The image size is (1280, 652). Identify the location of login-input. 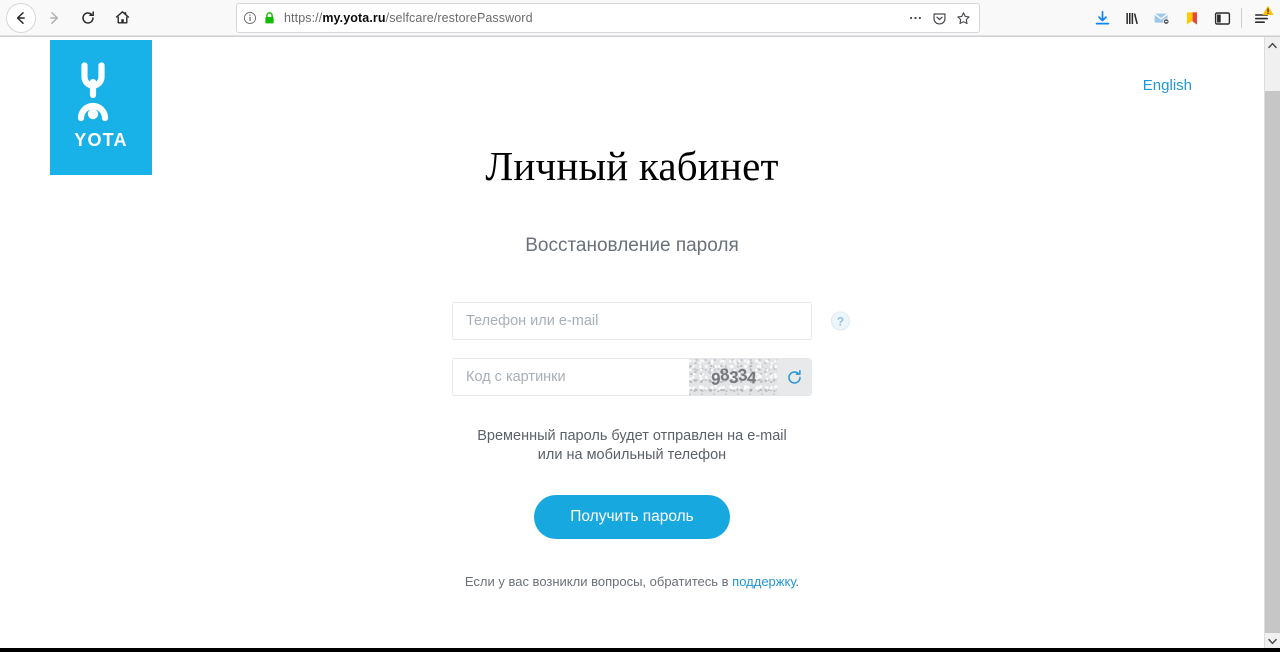
(632, 321).